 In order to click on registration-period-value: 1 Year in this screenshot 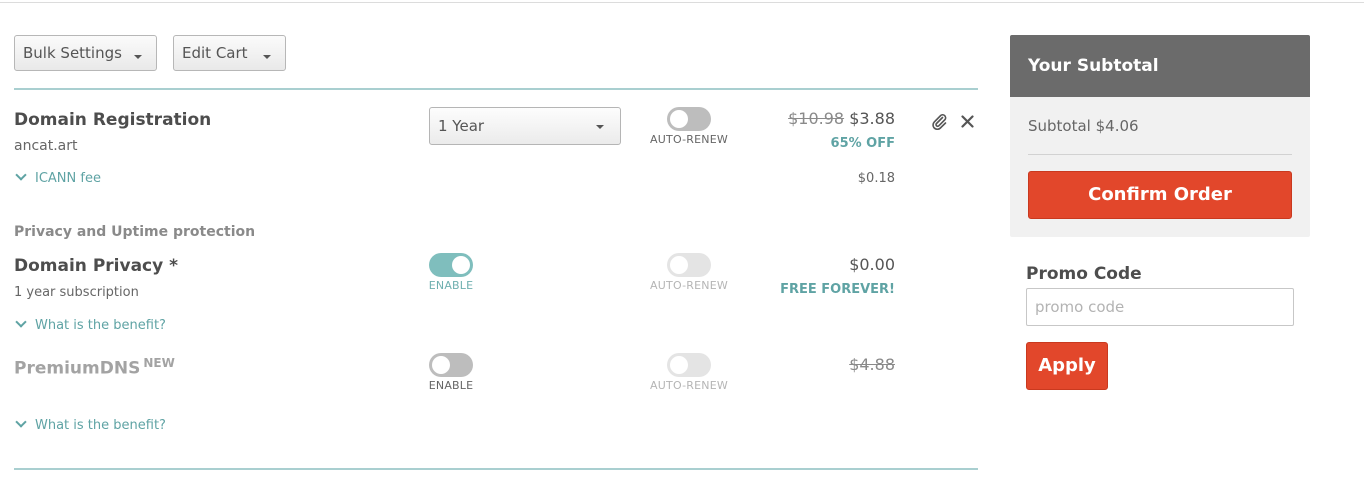, I will do `click(461, 126)`.